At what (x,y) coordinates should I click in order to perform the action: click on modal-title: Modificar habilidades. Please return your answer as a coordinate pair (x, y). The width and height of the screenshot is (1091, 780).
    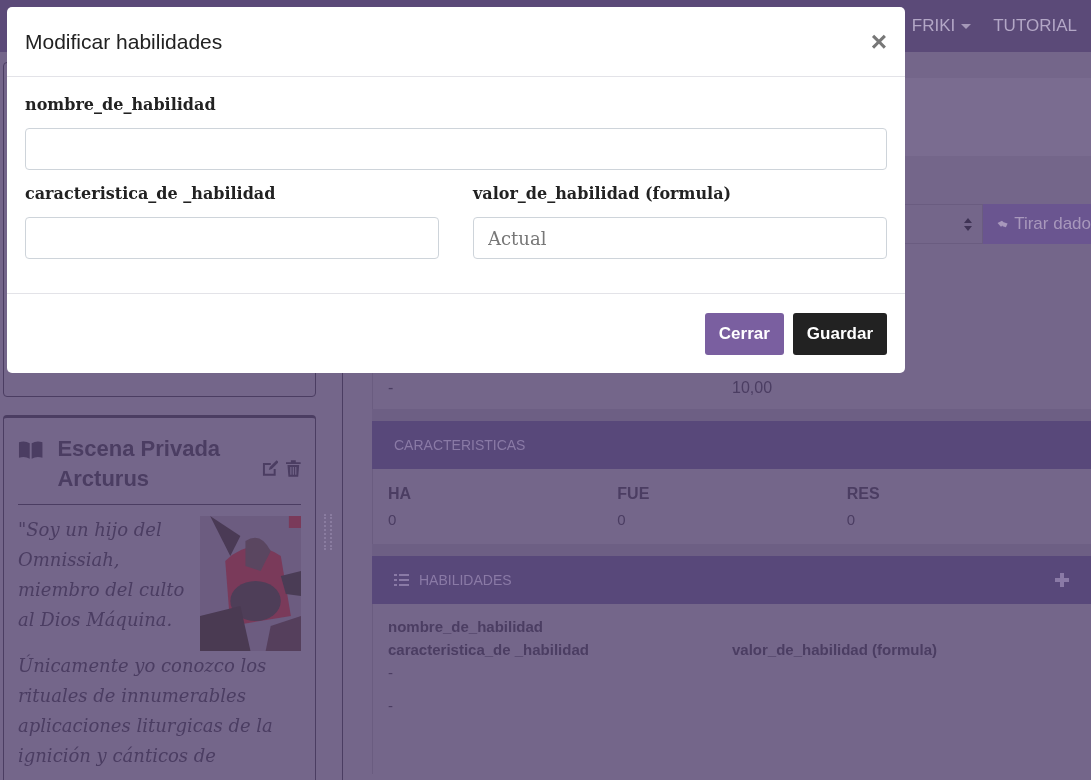
    Looking at the image, I should click on (124, 41).